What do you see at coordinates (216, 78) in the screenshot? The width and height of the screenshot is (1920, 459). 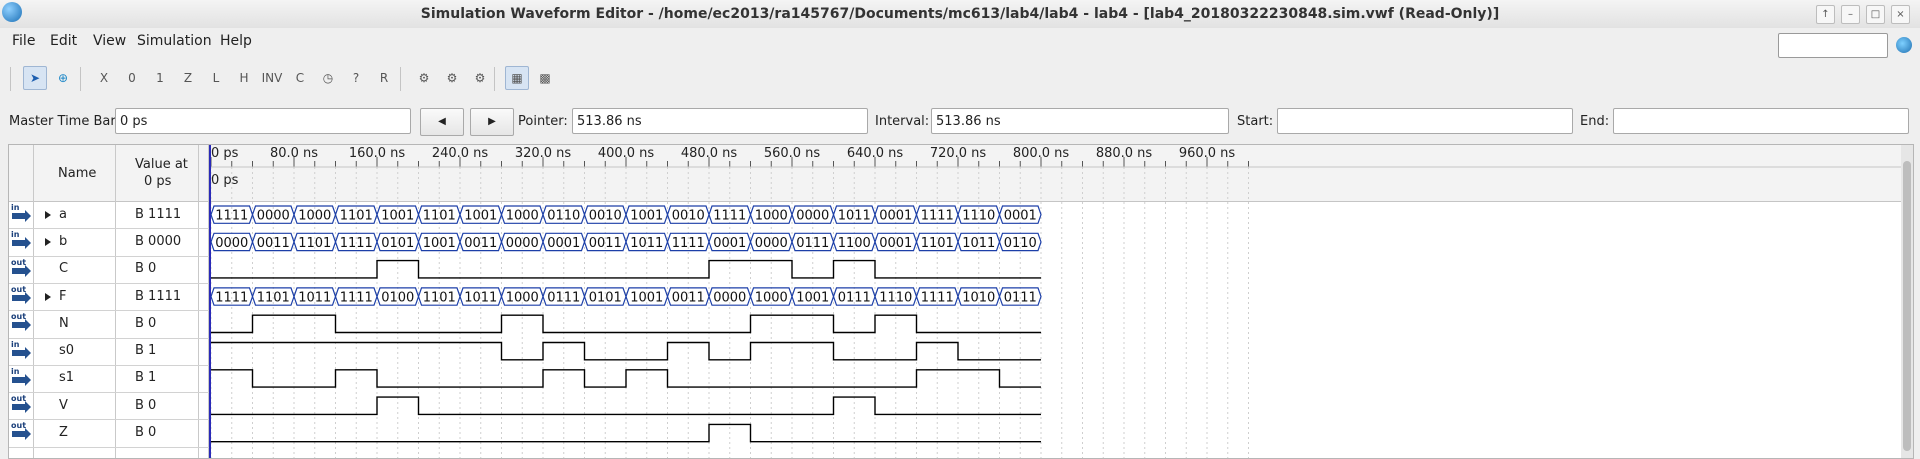 I see `force-weak-low-icon: L` at bounding box center [216, 78].